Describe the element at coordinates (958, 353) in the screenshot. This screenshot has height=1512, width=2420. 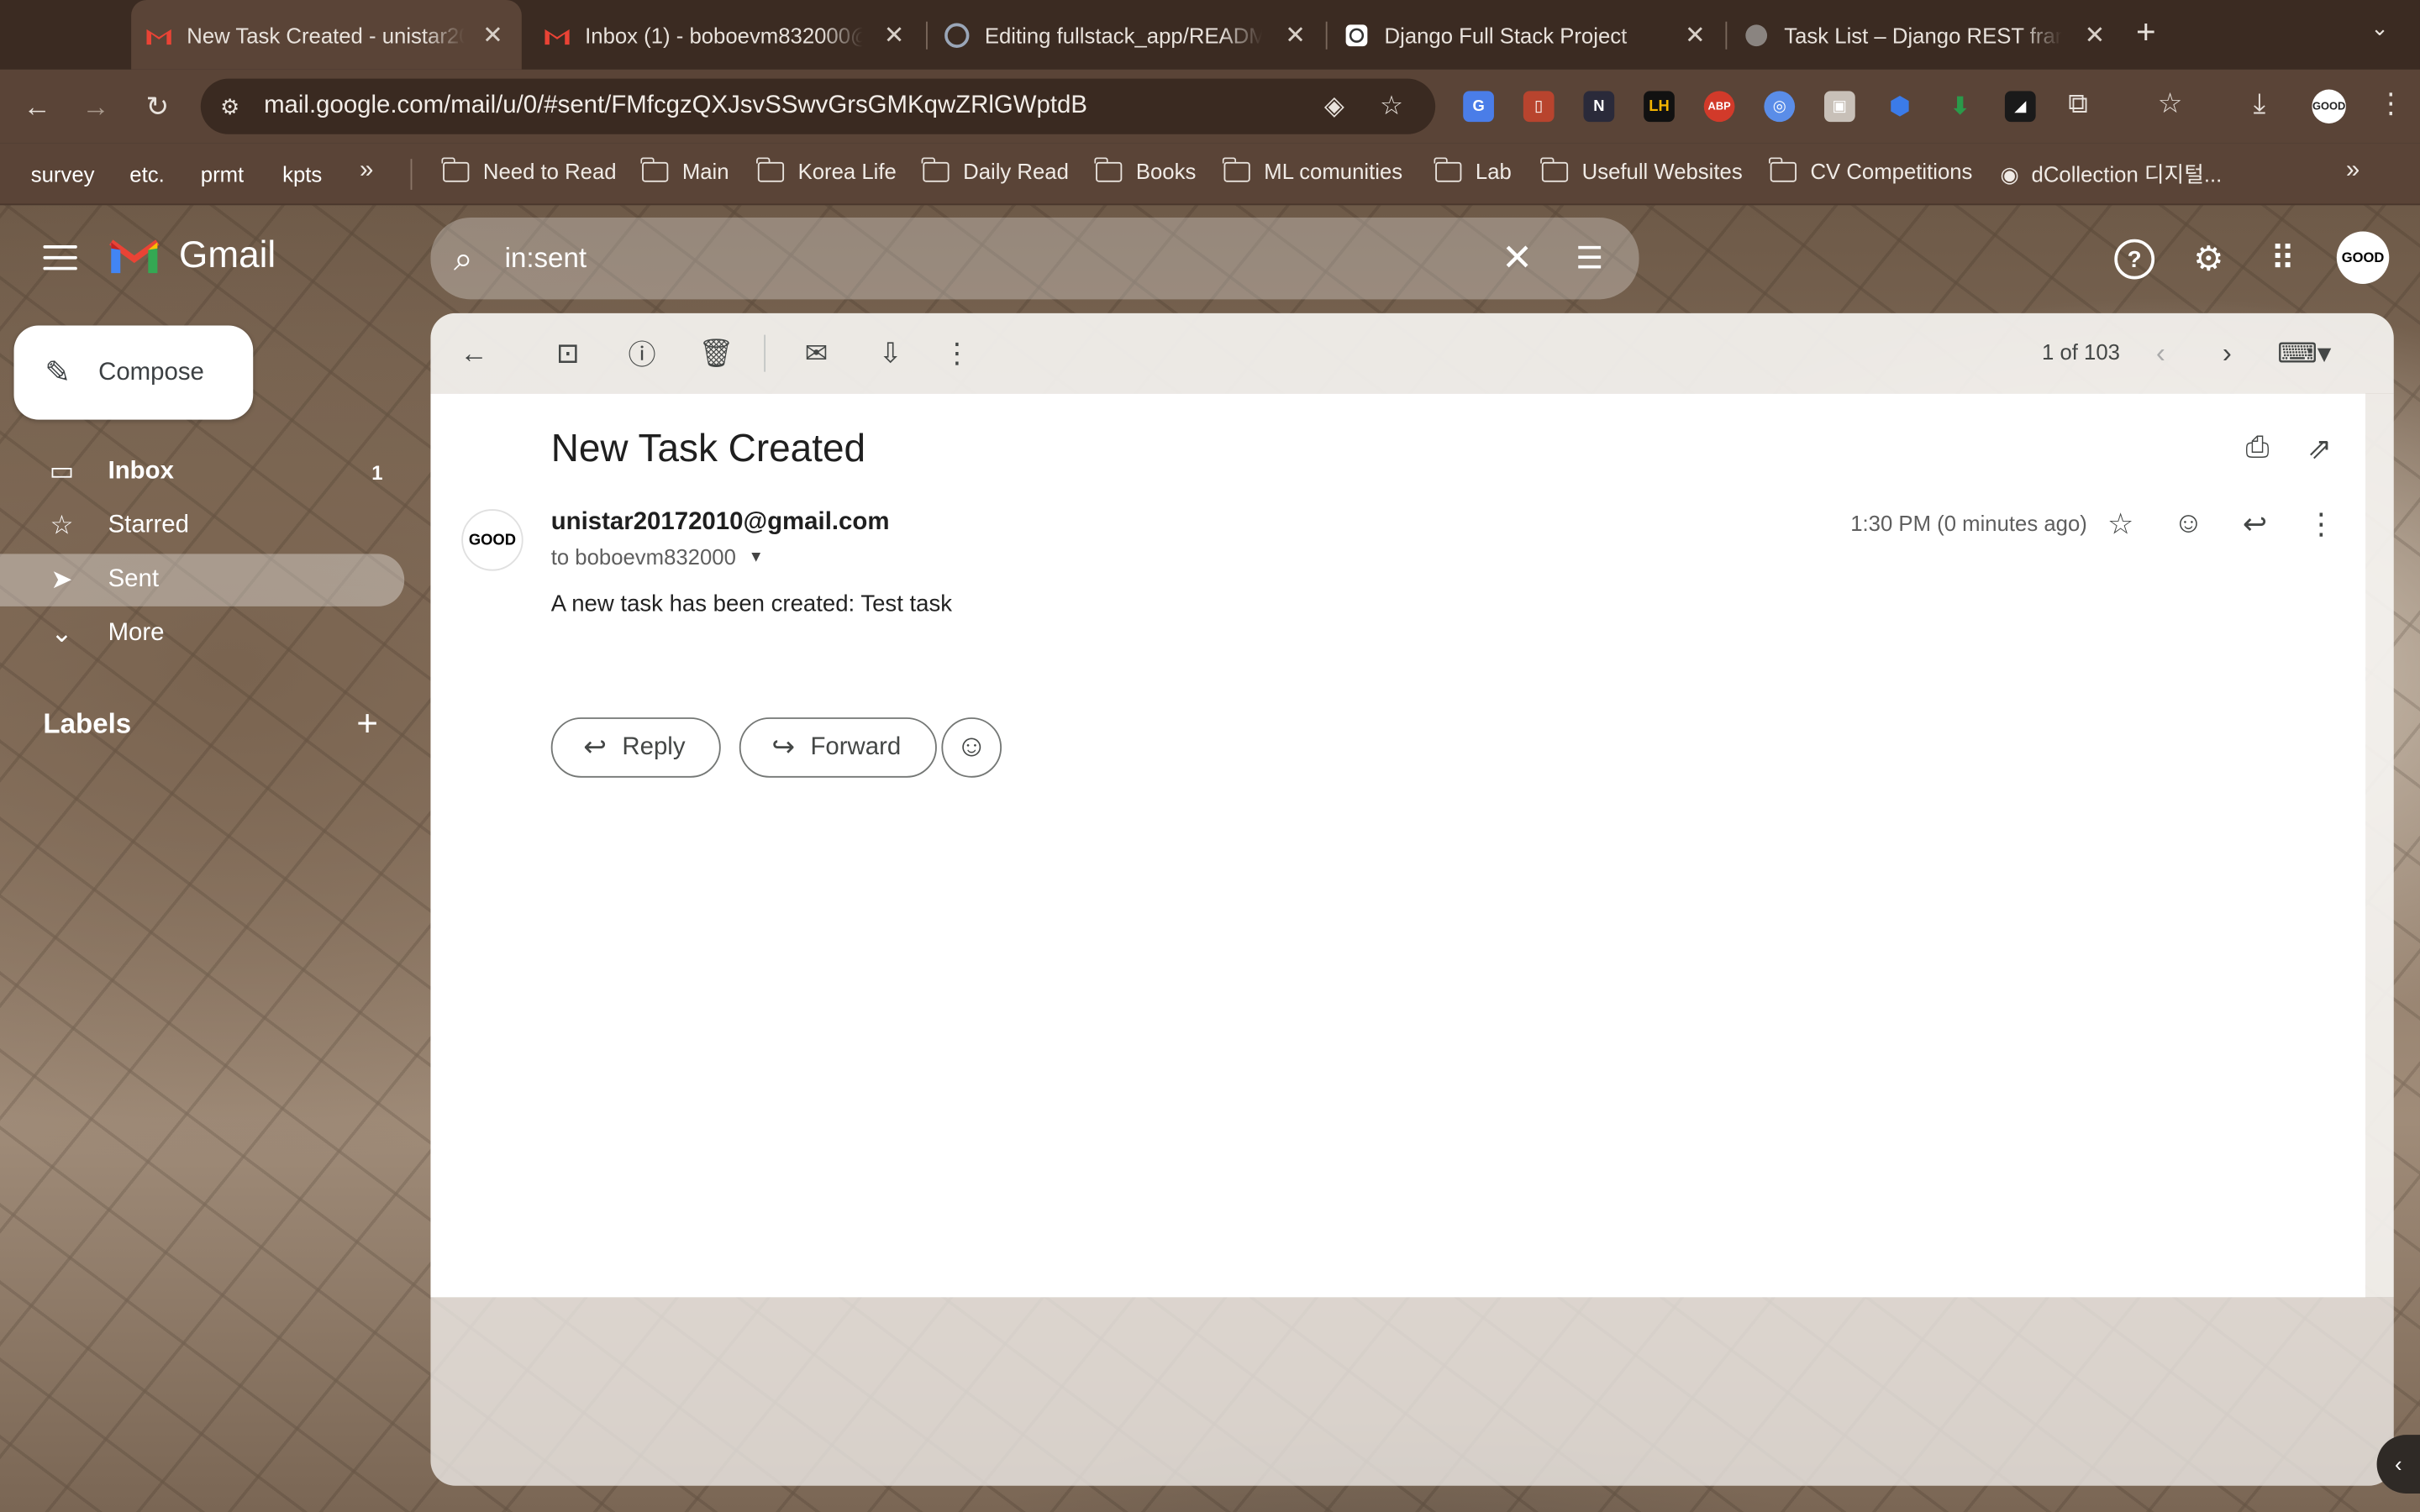
I see `more-actions-icon: ⋮` at that location.